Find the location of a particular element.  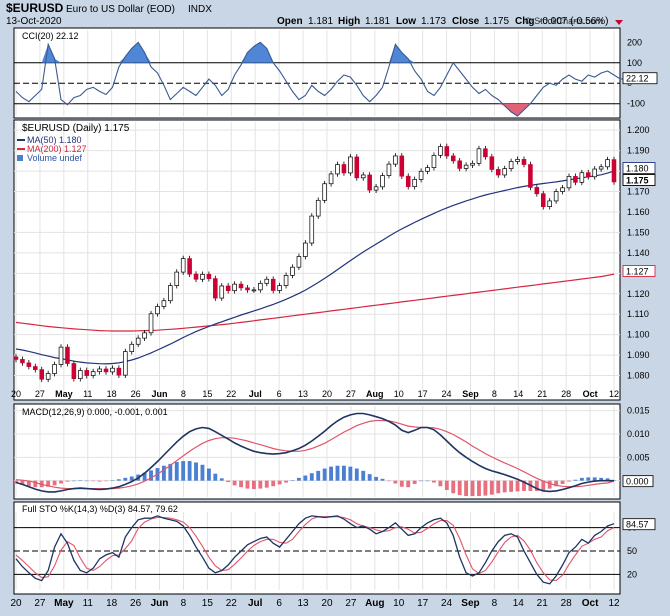

price-x-label: 10 is located at coordinates (399, 394).